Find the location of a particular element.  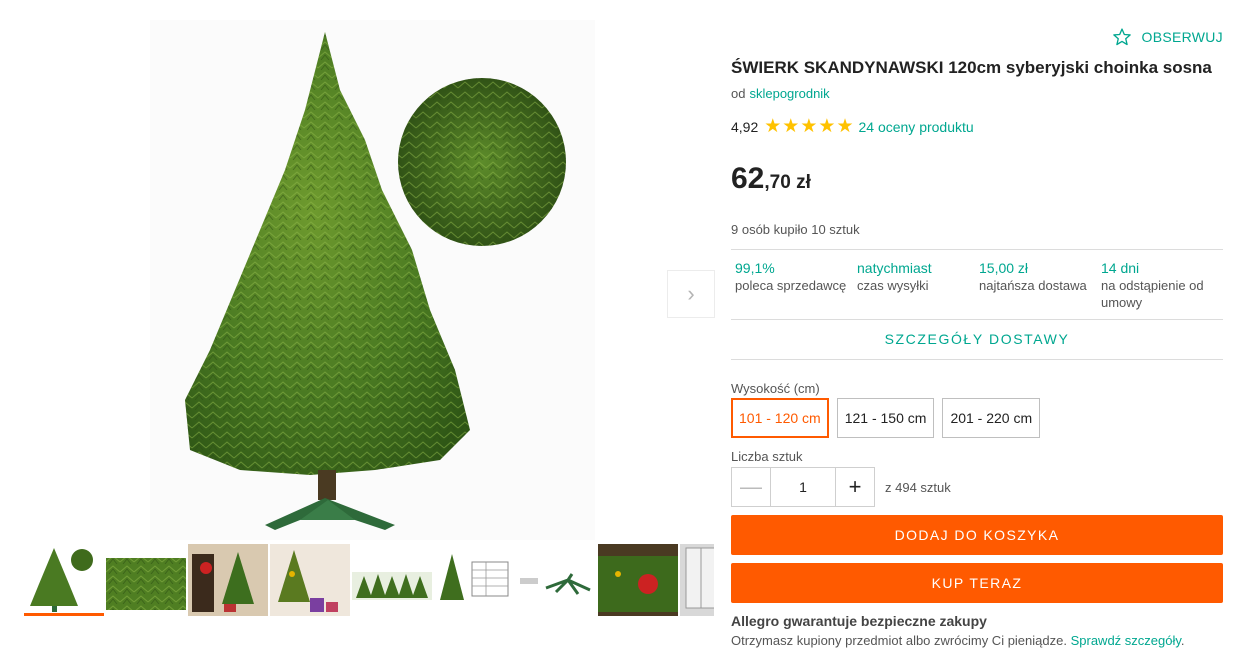

height-option-101-120: 101 - 120 cm is located at coordinates (780, 418).